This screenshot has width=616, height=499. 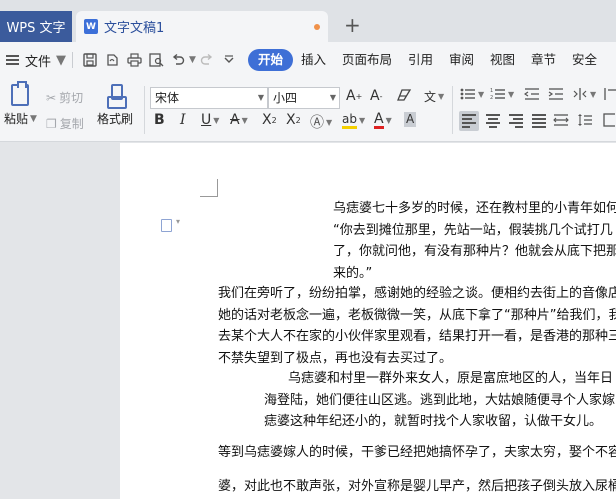 I want to click on paintbrush-icon, so click(x=117, y=96).